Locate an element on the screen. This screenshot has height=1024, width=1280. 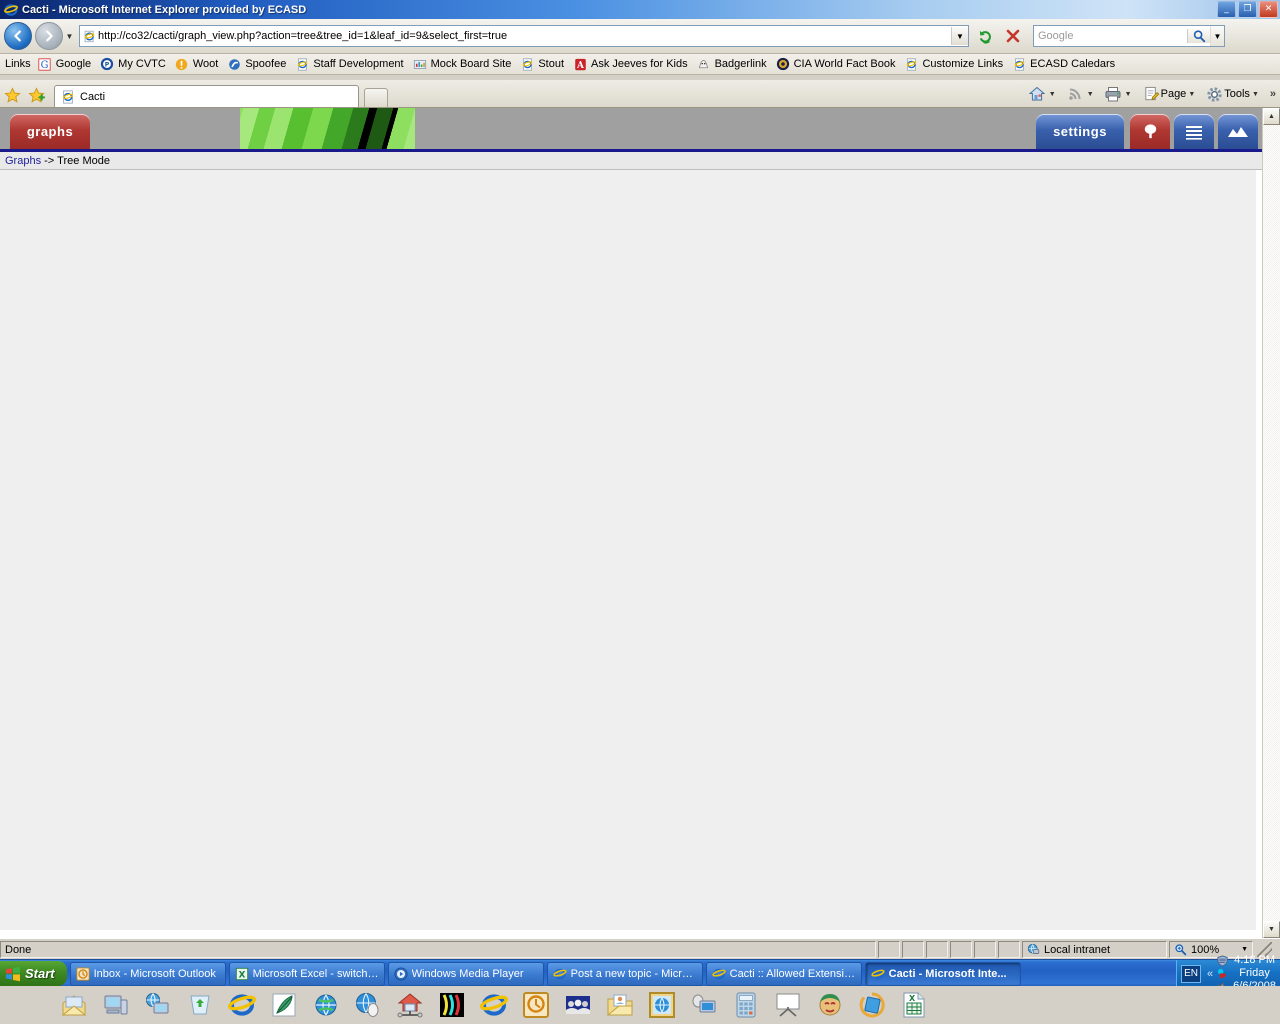
cacti-tab-settings: settings is located at coordinates (1080, 131).